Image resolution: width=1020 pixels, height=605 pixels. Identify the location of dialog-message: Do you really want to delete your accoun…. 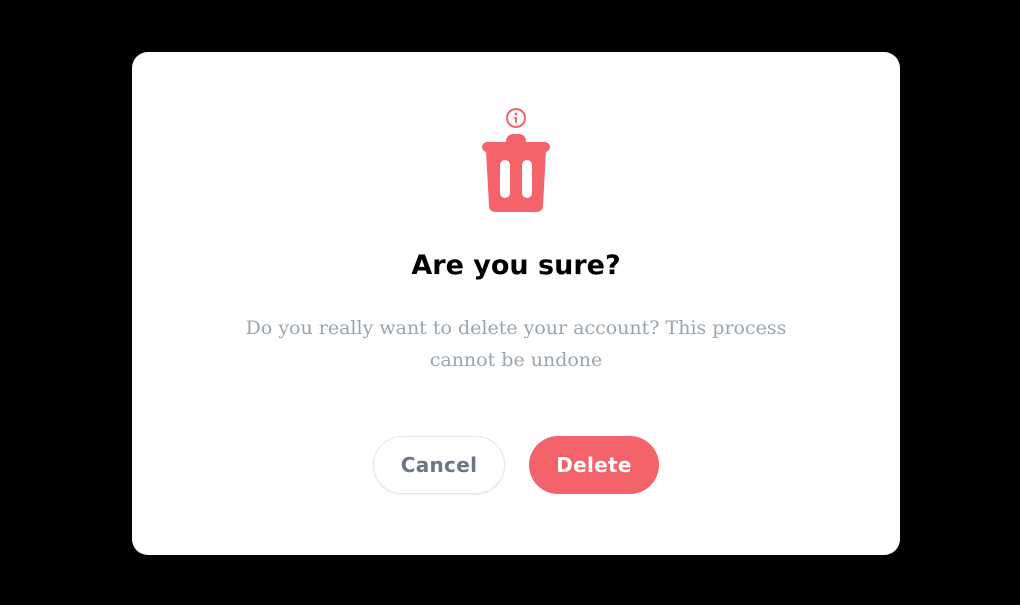
(516, 344).